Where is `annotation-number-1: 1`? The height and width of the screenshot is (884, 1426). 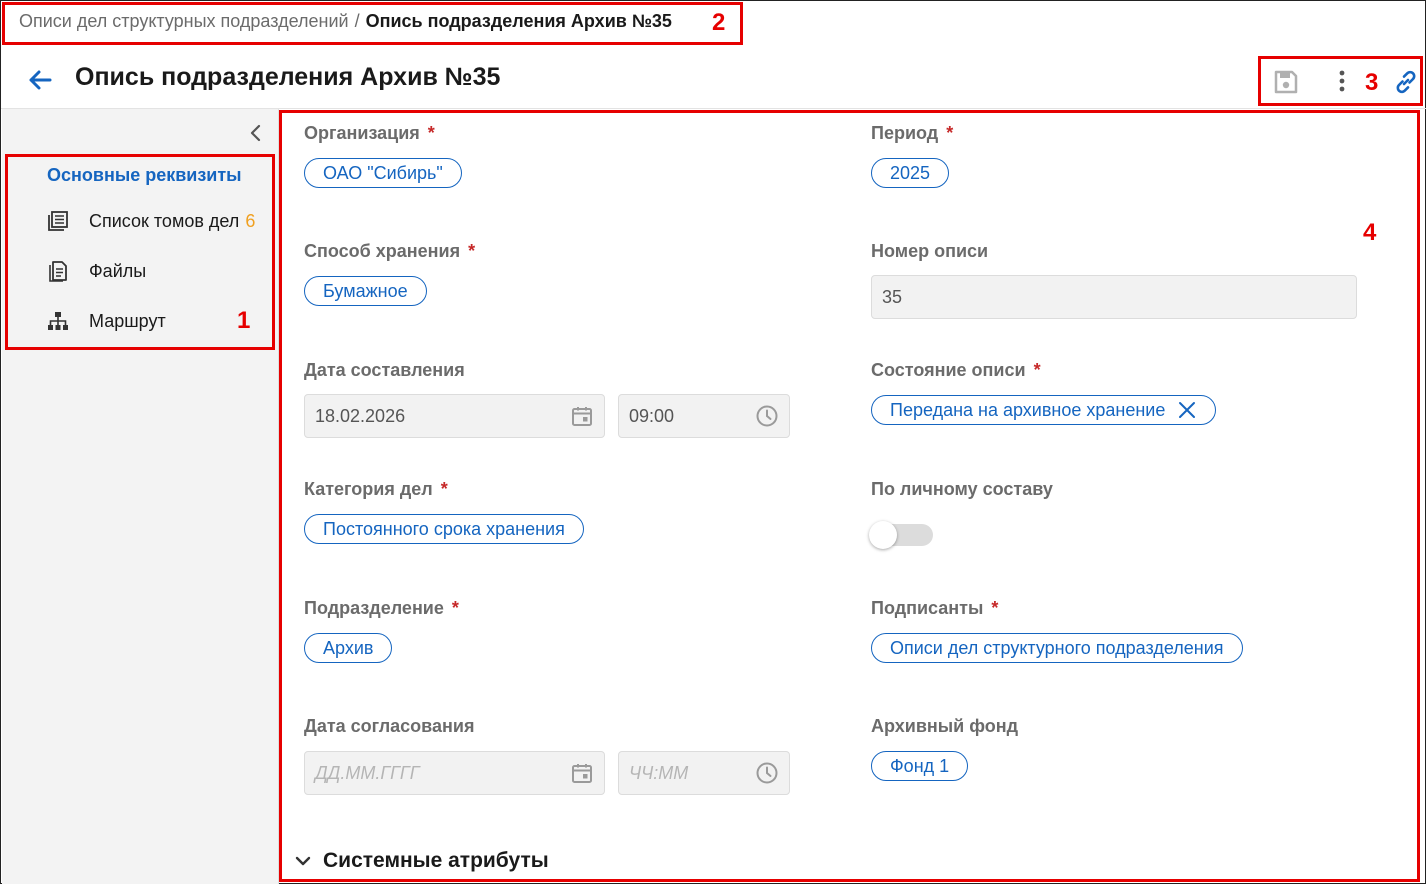
annotation-number-1: 1 is located at coordinates (244, 320).